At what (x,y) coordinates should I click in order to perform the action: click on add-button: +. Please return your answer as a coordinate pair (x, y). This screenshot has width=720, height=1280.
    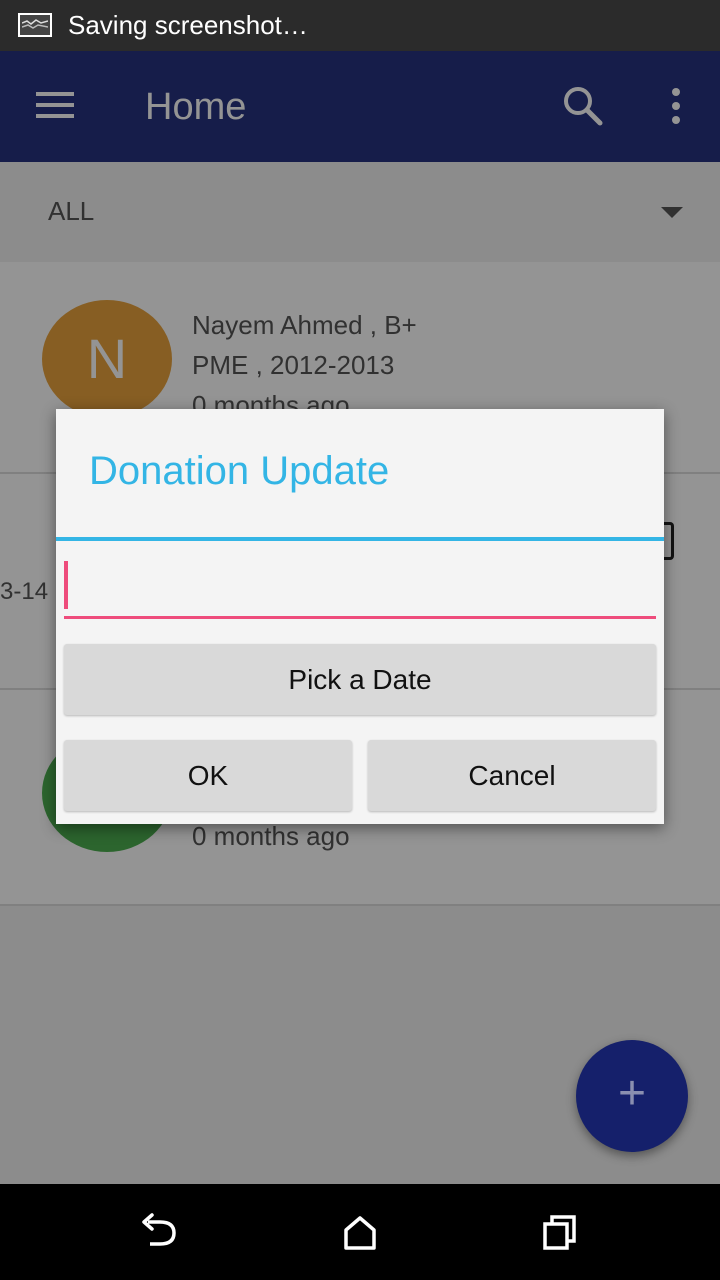
    Looking at the image, I should click on (632, 1096).